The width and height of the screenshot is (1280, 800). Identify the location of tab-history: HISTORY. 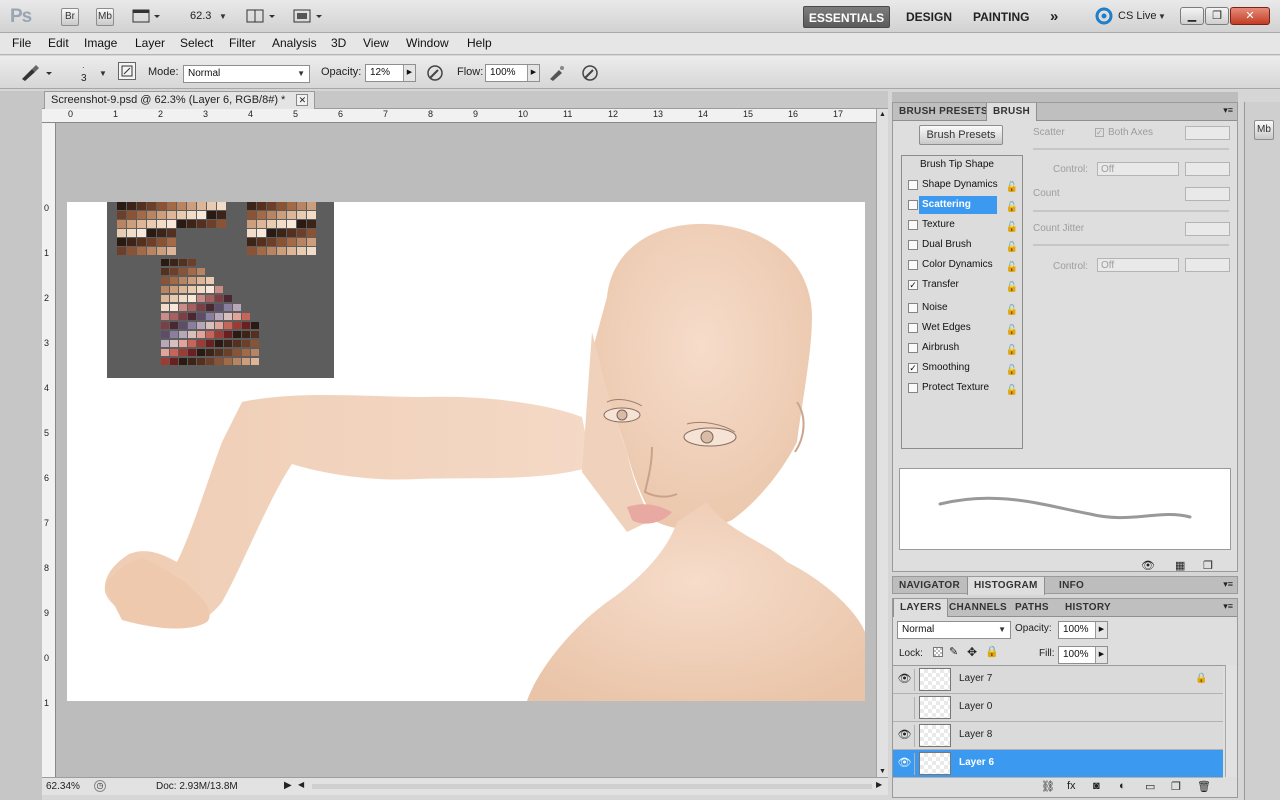
(1088, 608).